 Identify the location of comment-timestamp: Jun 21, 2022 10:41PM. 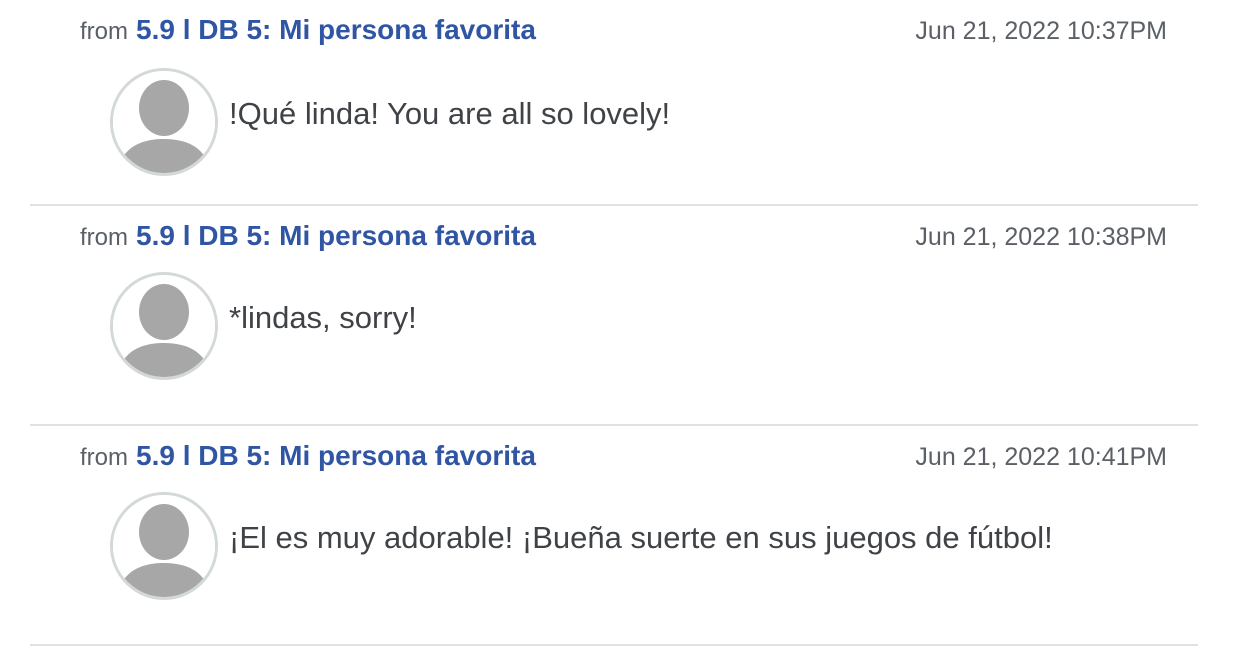
(1041, 457).